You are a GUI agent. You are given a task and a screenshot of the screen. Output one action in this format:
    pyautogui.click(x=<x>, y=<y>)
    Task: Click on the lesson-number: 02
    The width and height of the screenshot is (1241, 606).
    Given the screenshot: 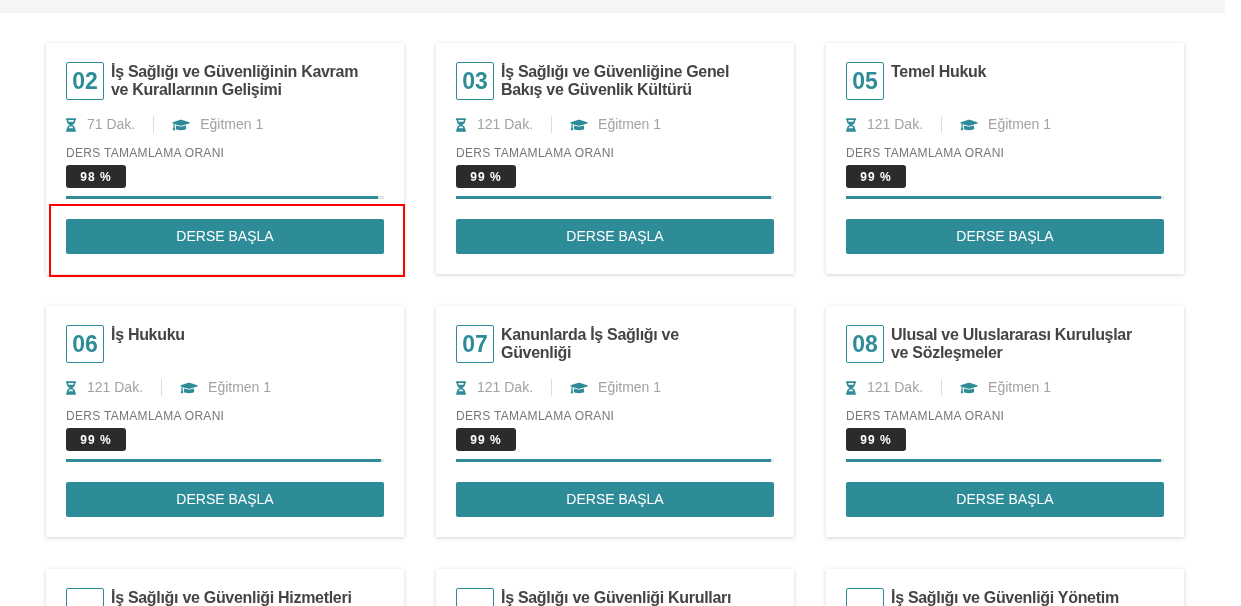 What is the action you would take?
    pyautogui.click(x=85, y=81)
    